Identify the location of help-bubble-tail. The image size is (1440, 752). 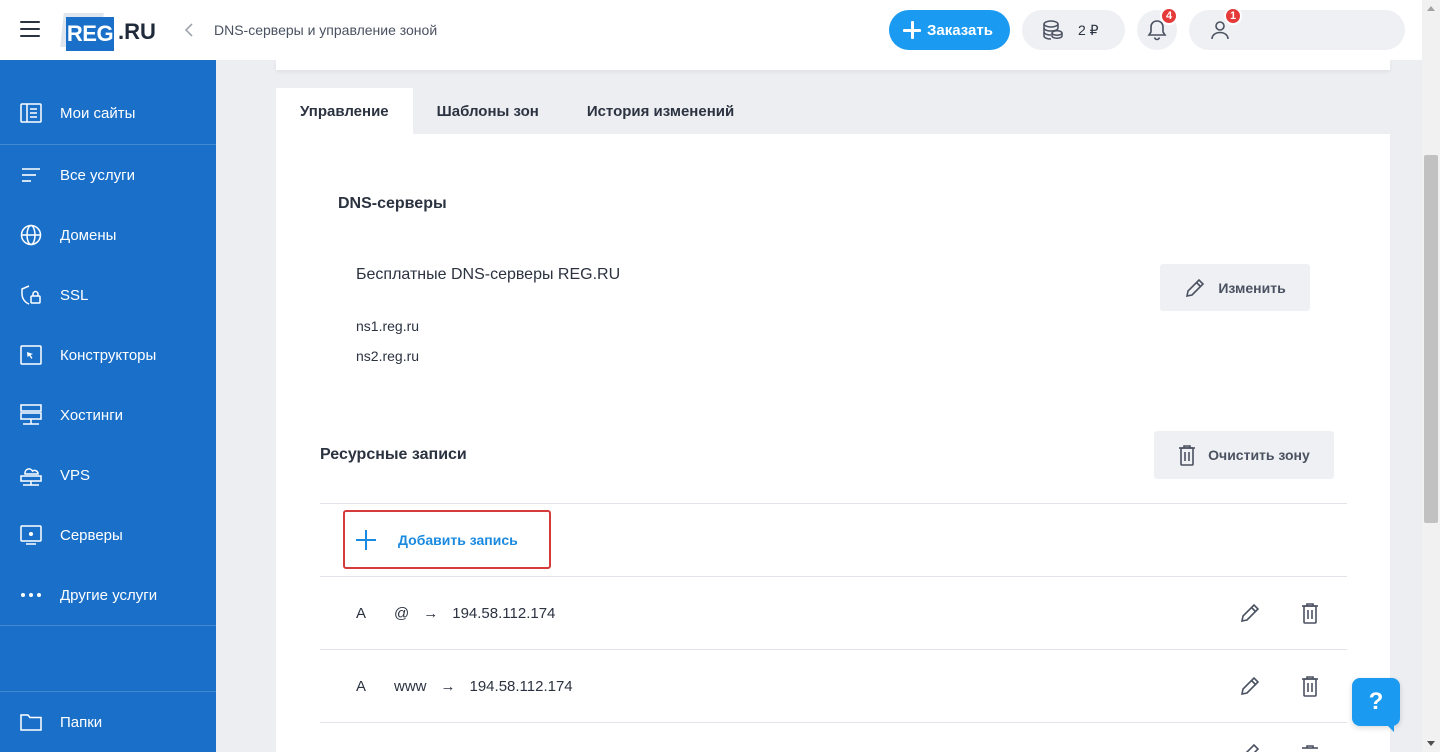
(1389, 727).